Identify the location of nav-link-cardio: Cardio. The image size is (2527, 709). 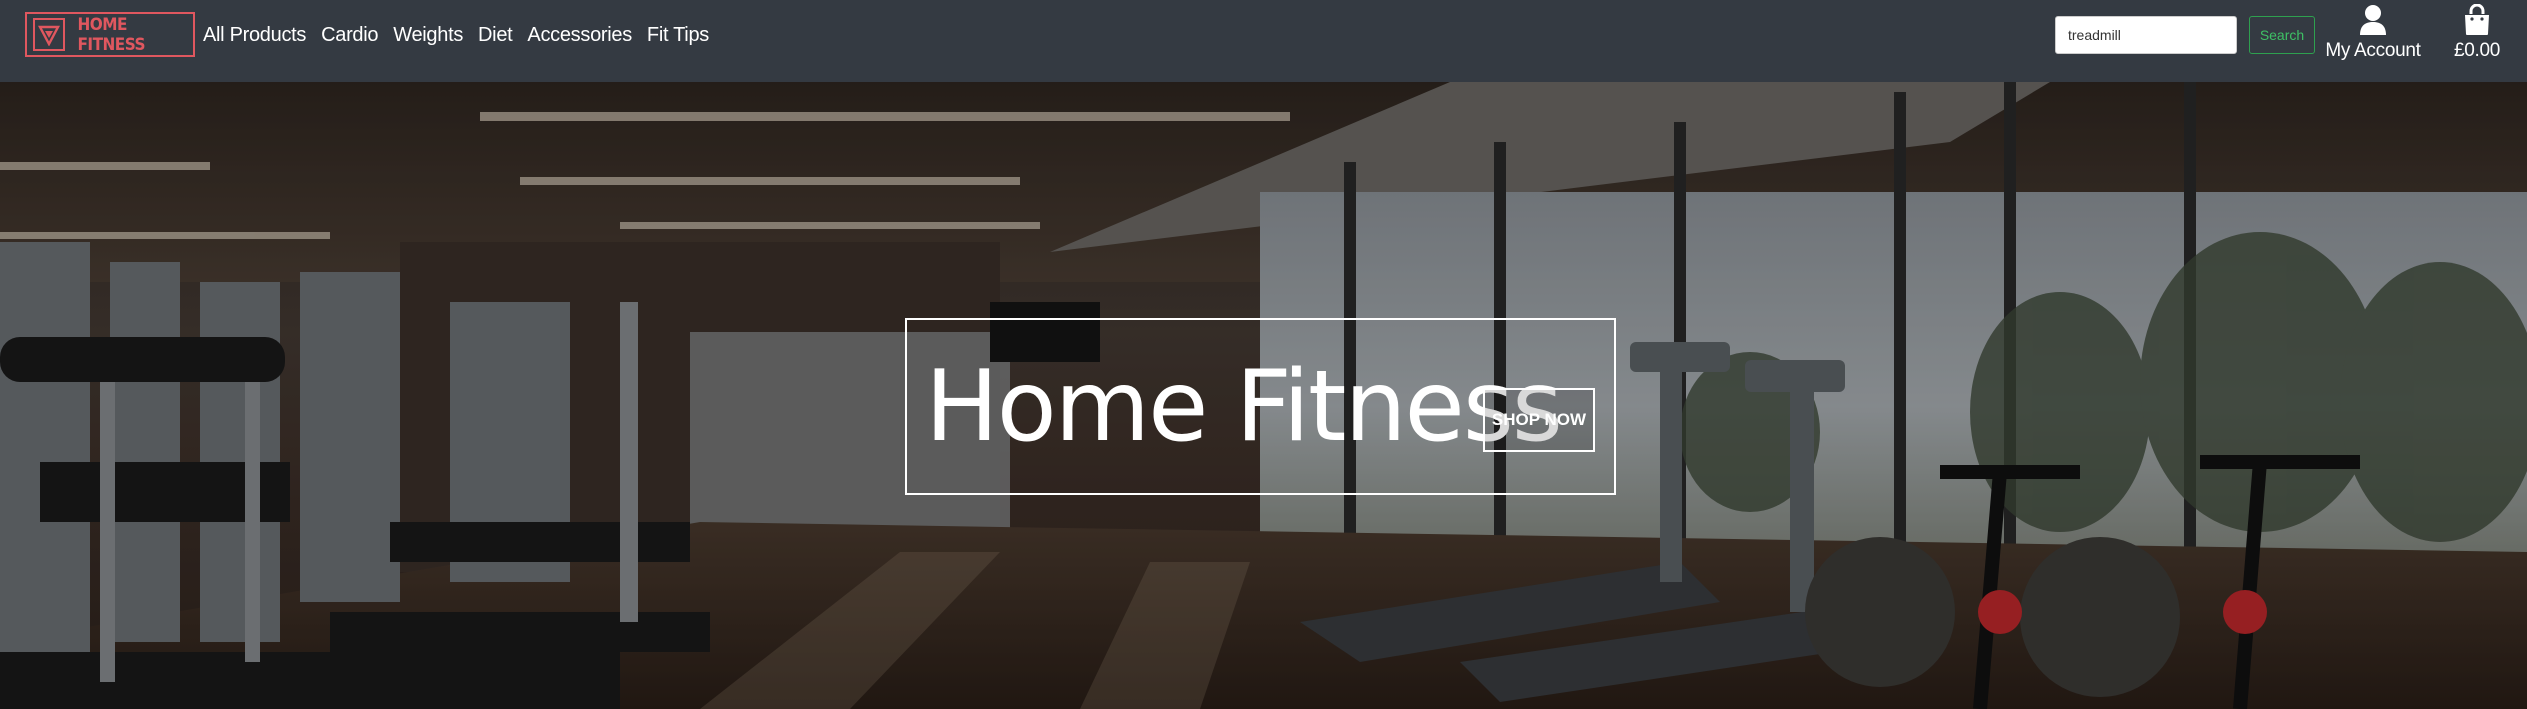
(349, 35).